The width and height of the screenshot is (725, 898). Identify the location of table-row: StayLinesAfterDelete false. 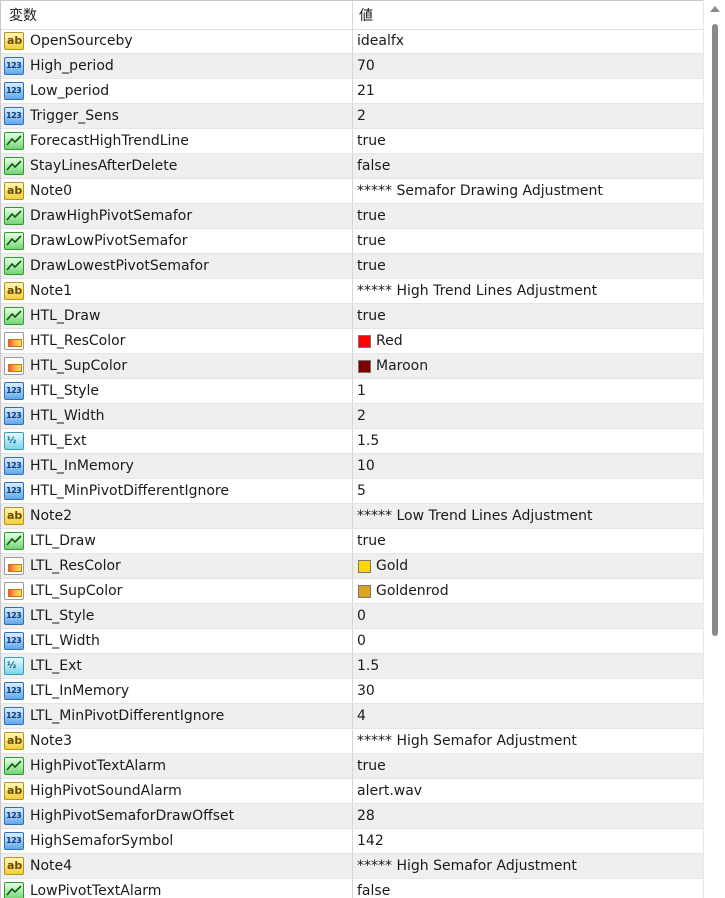
(352, 166).